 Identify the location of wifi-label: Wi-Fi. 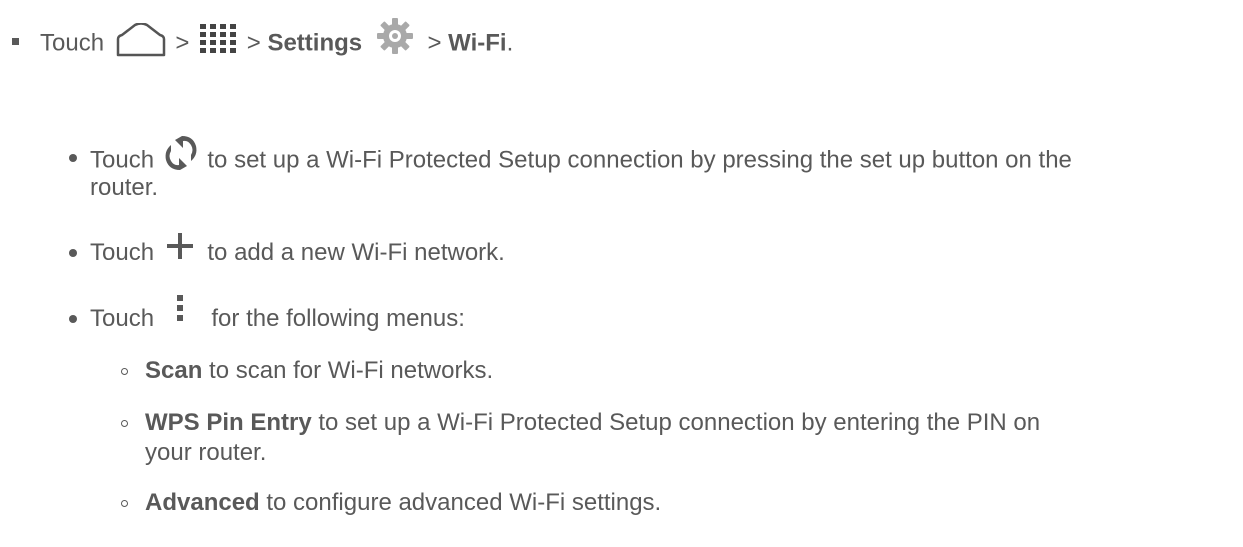
(477, 43).